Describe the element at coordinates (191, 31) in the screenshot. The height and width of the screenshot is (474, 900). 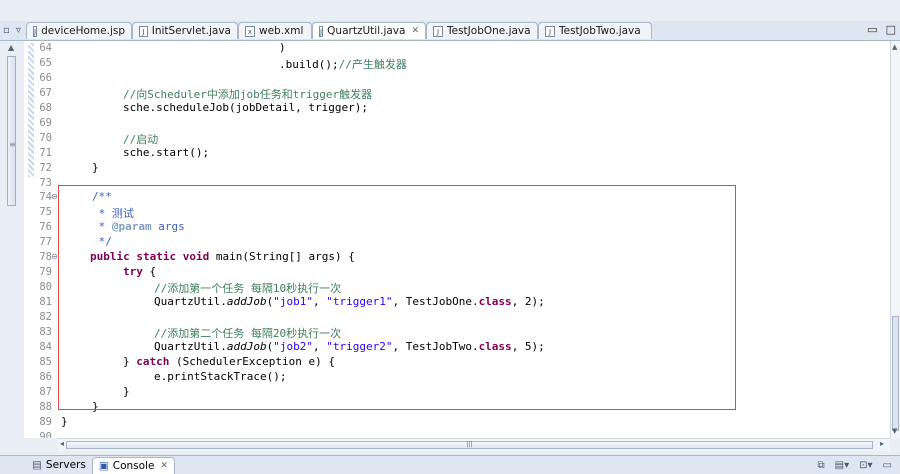
I see `tab-label: InitServlet.java` at that location.